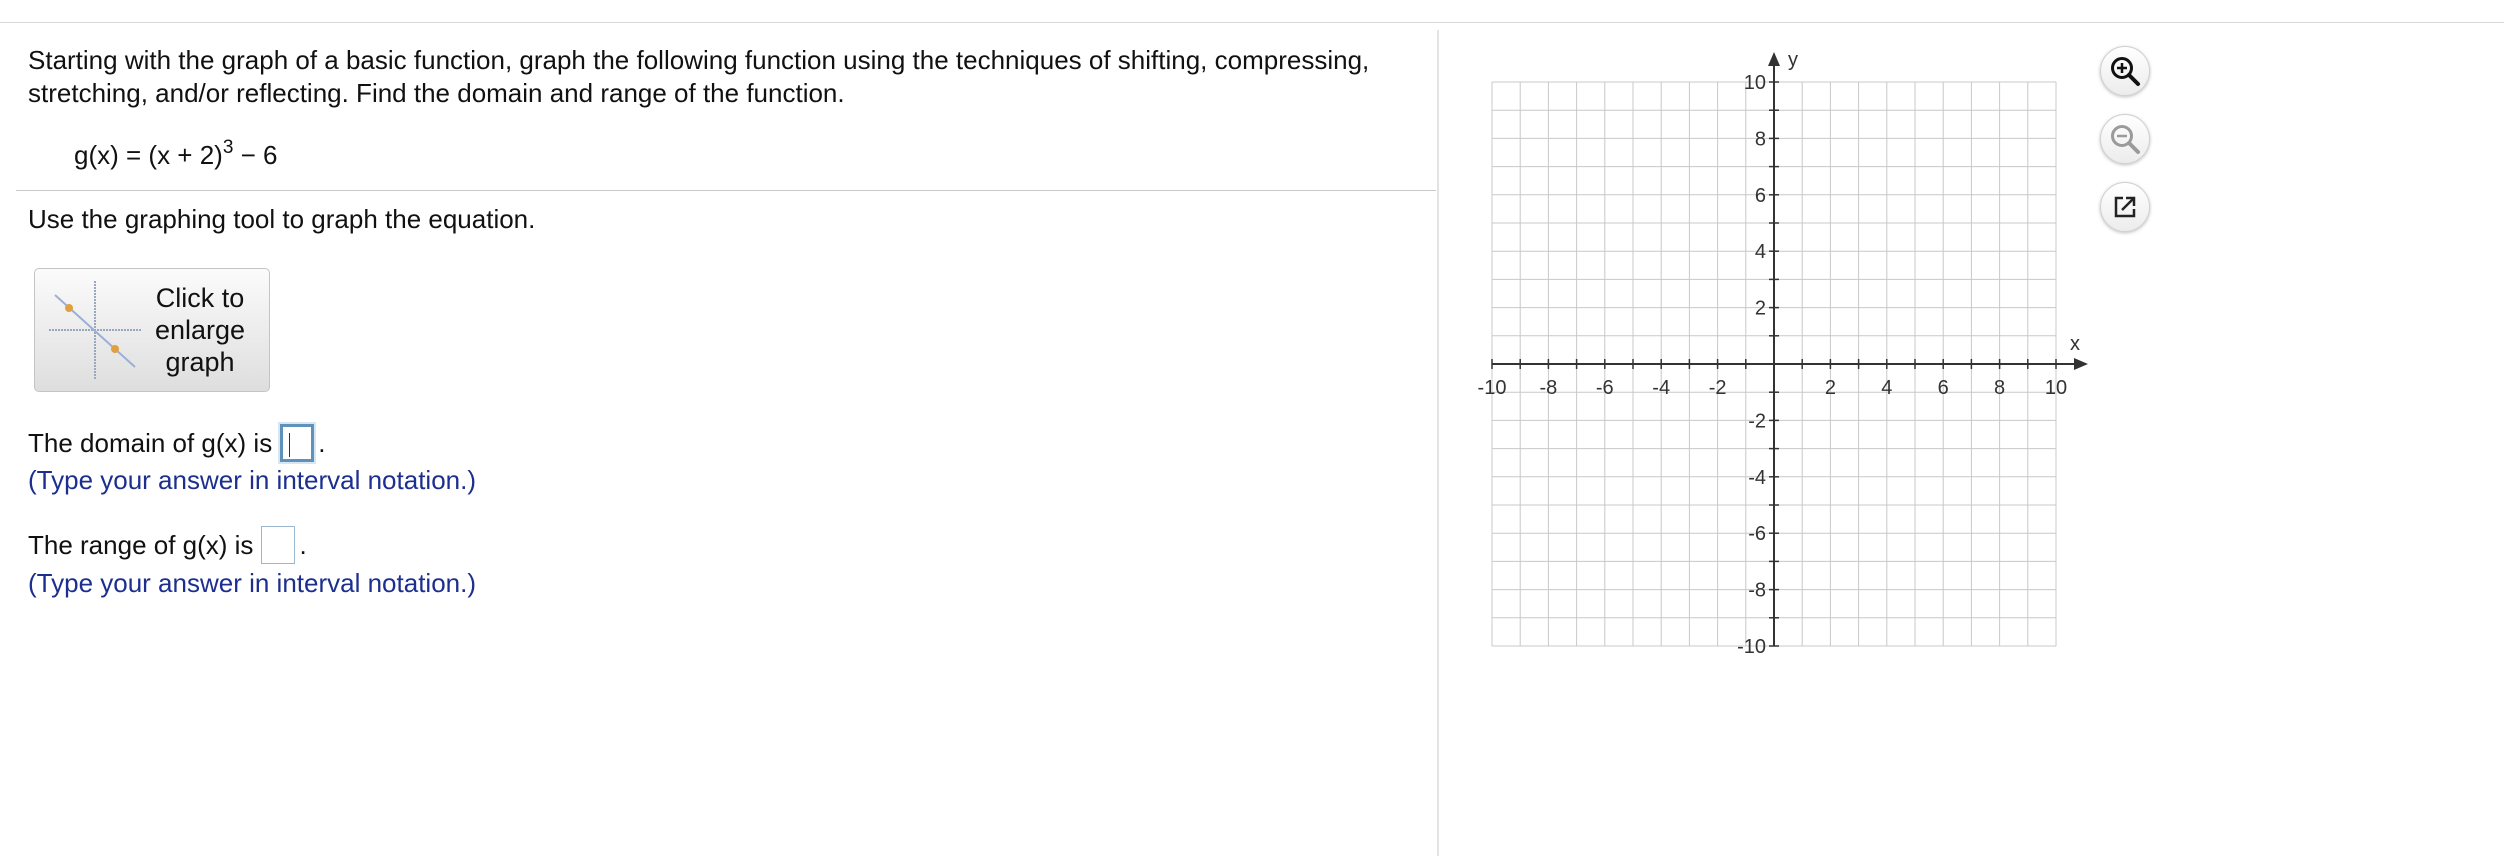 The image size is (2504, 856). Describe the element at coordinates (2056, 388) in the screenshot. I see `x-tick-label: 10` at that location.